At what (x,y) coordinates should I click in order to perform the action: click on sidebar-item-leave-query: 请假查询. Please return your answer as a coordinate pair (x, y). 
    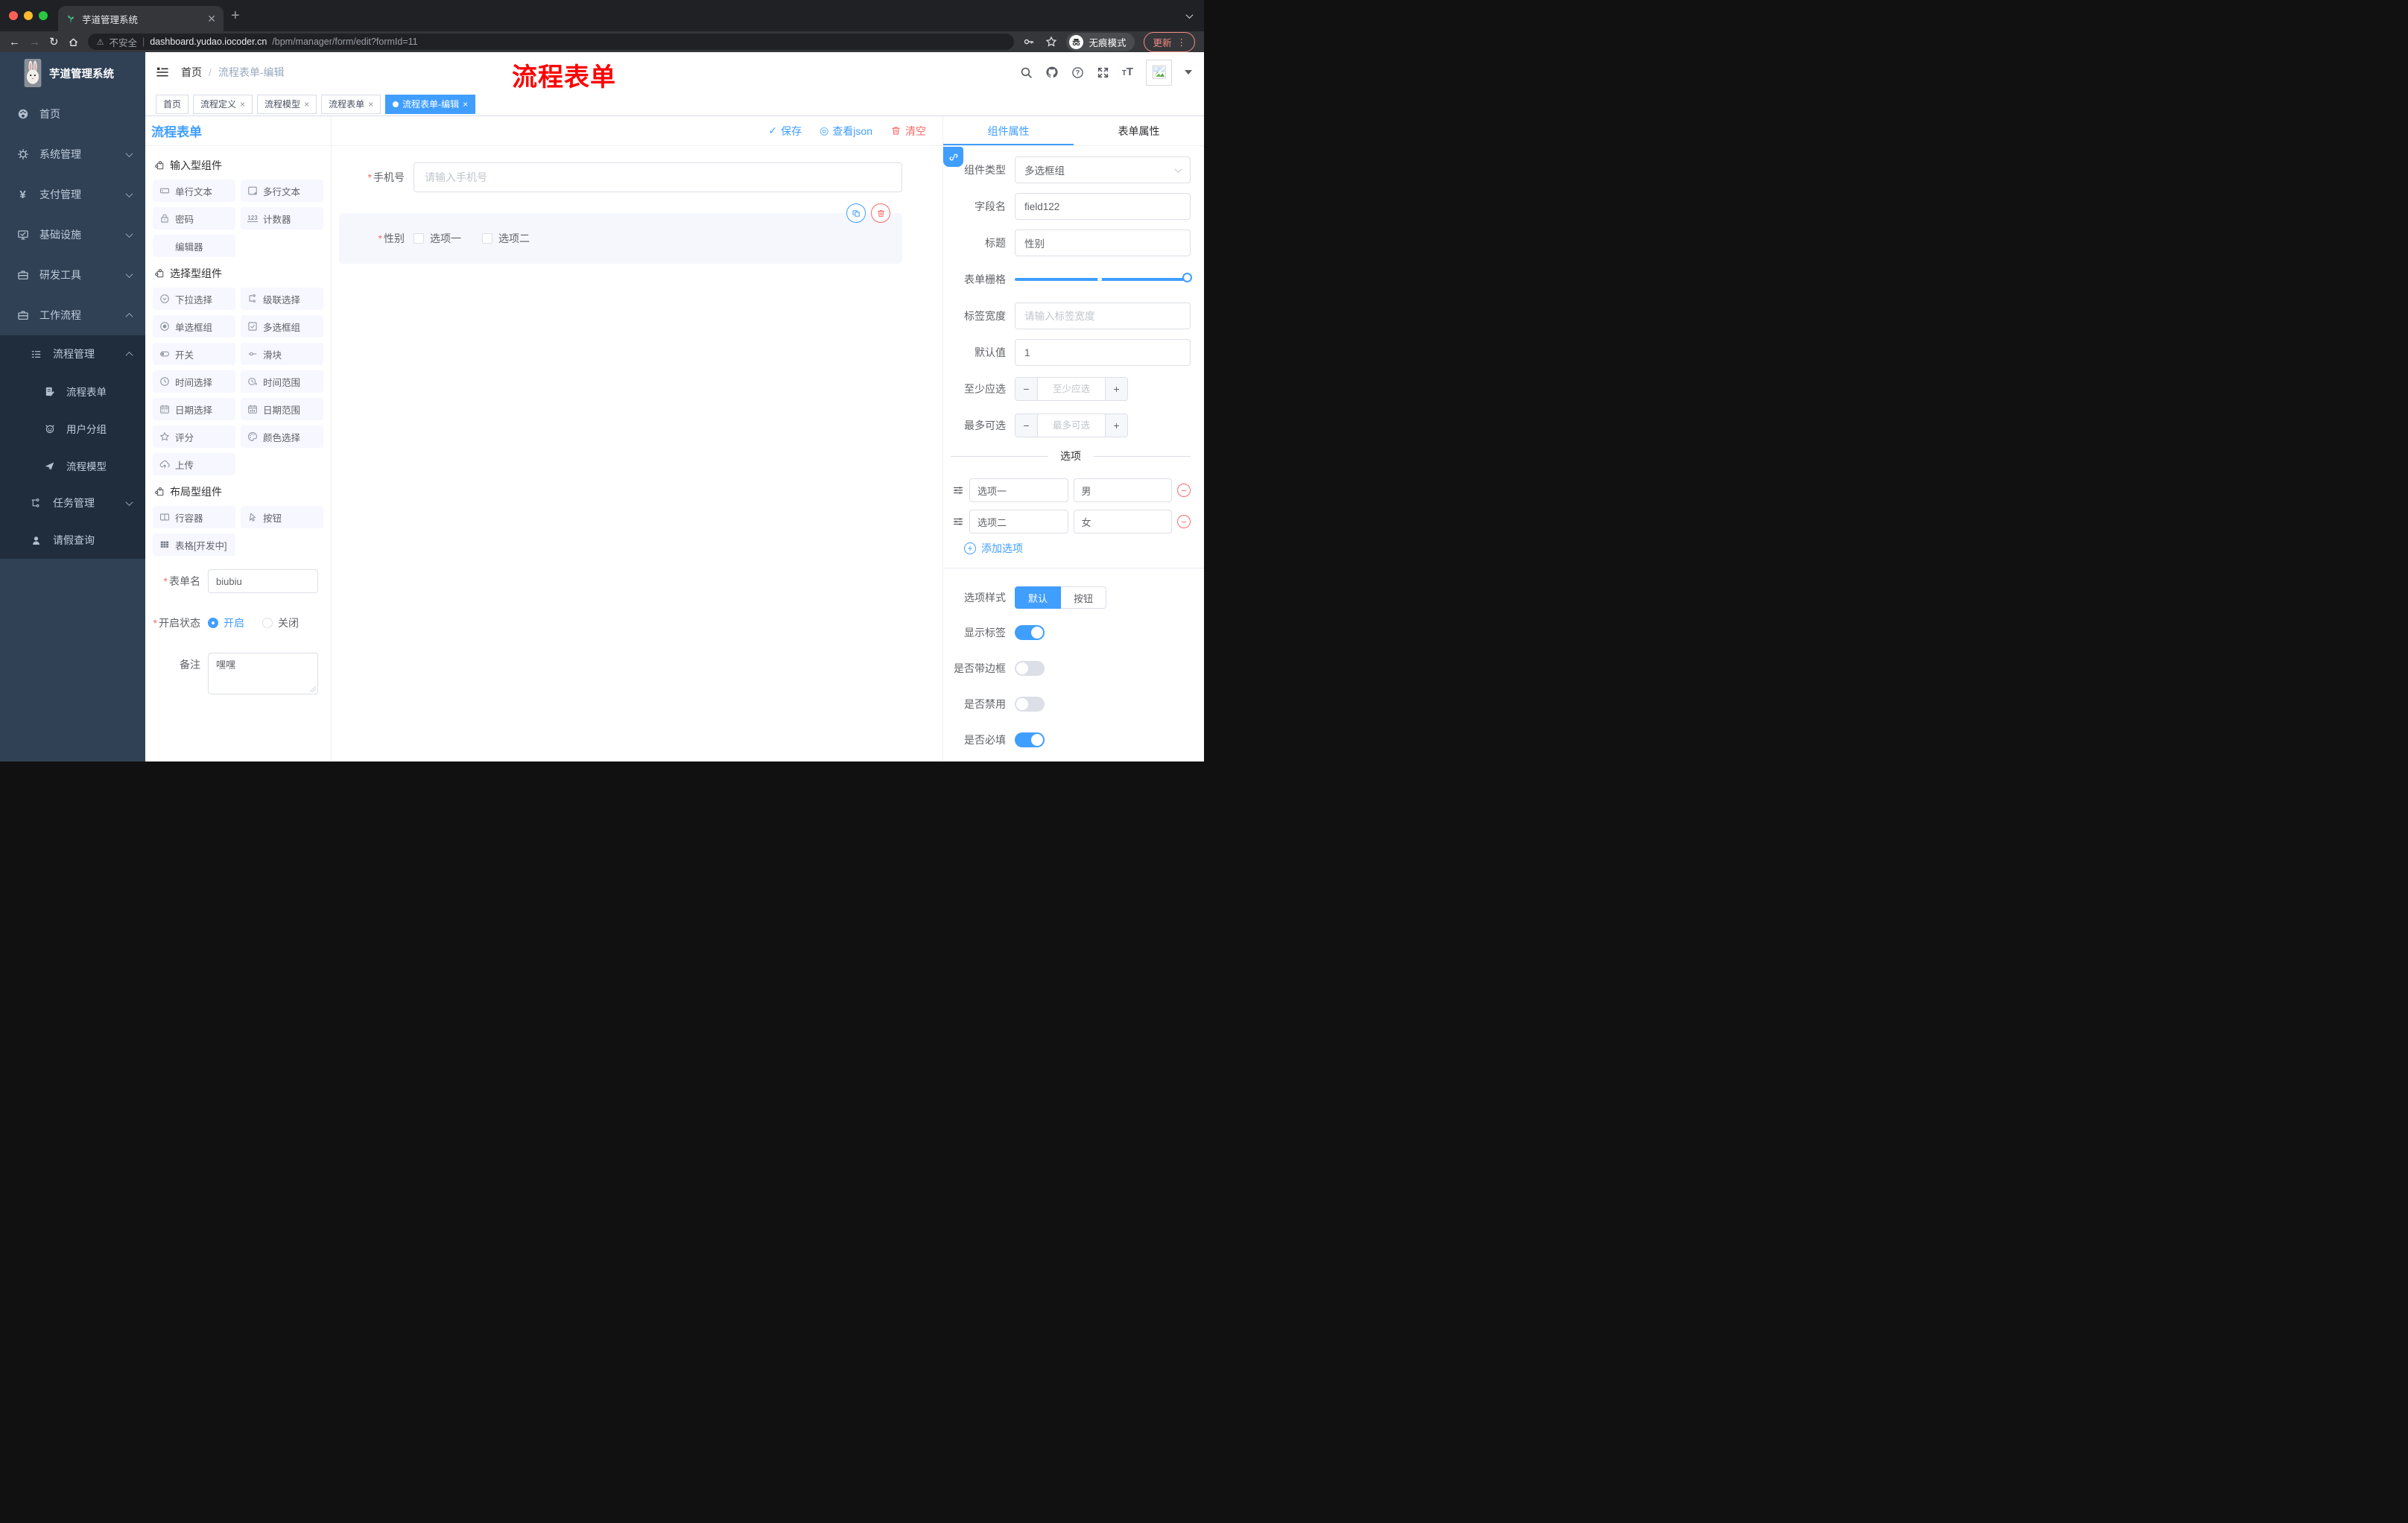
    Looking at the image, I should click on (72, 540).